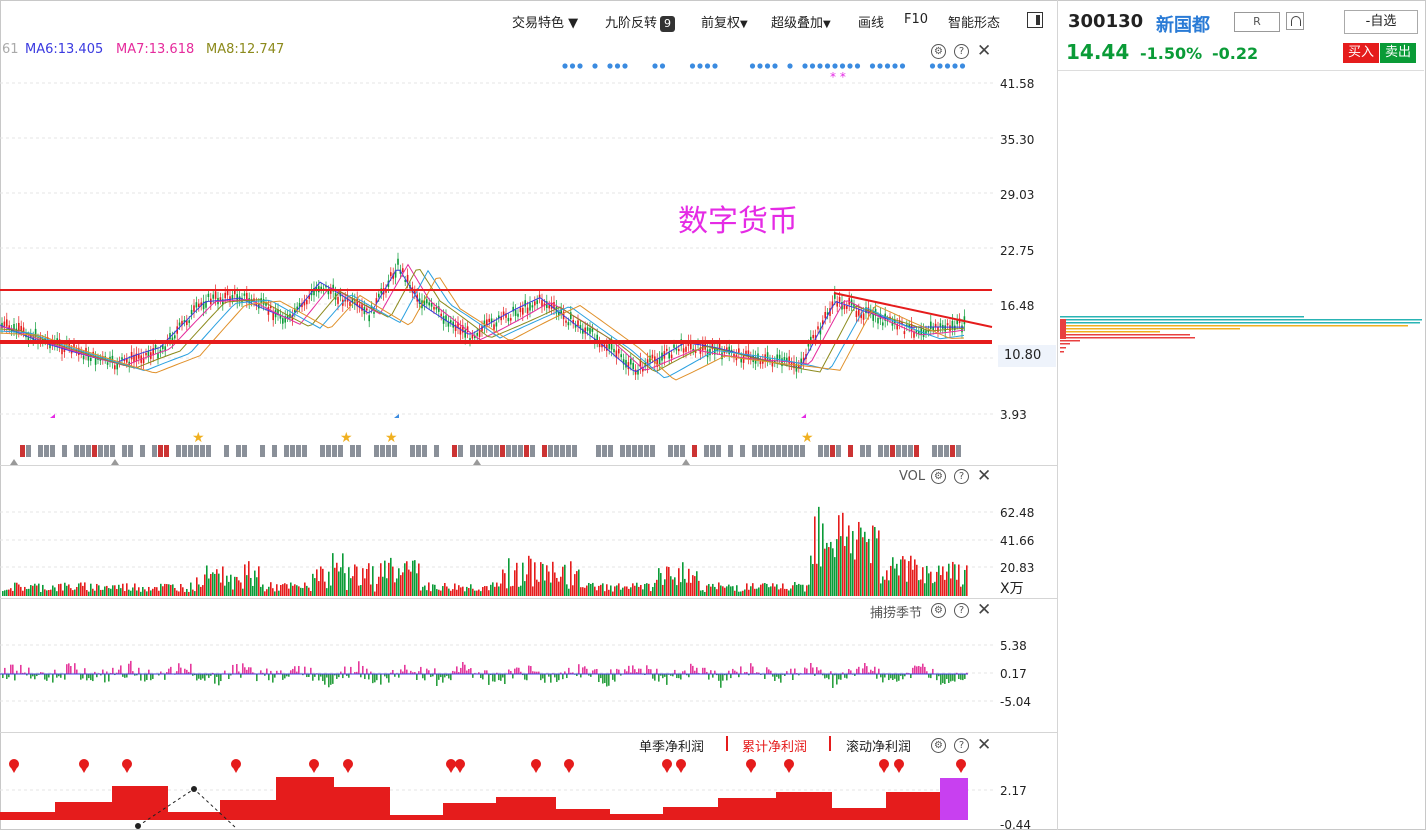  I want to click on profit-bar, so click(583, 814).